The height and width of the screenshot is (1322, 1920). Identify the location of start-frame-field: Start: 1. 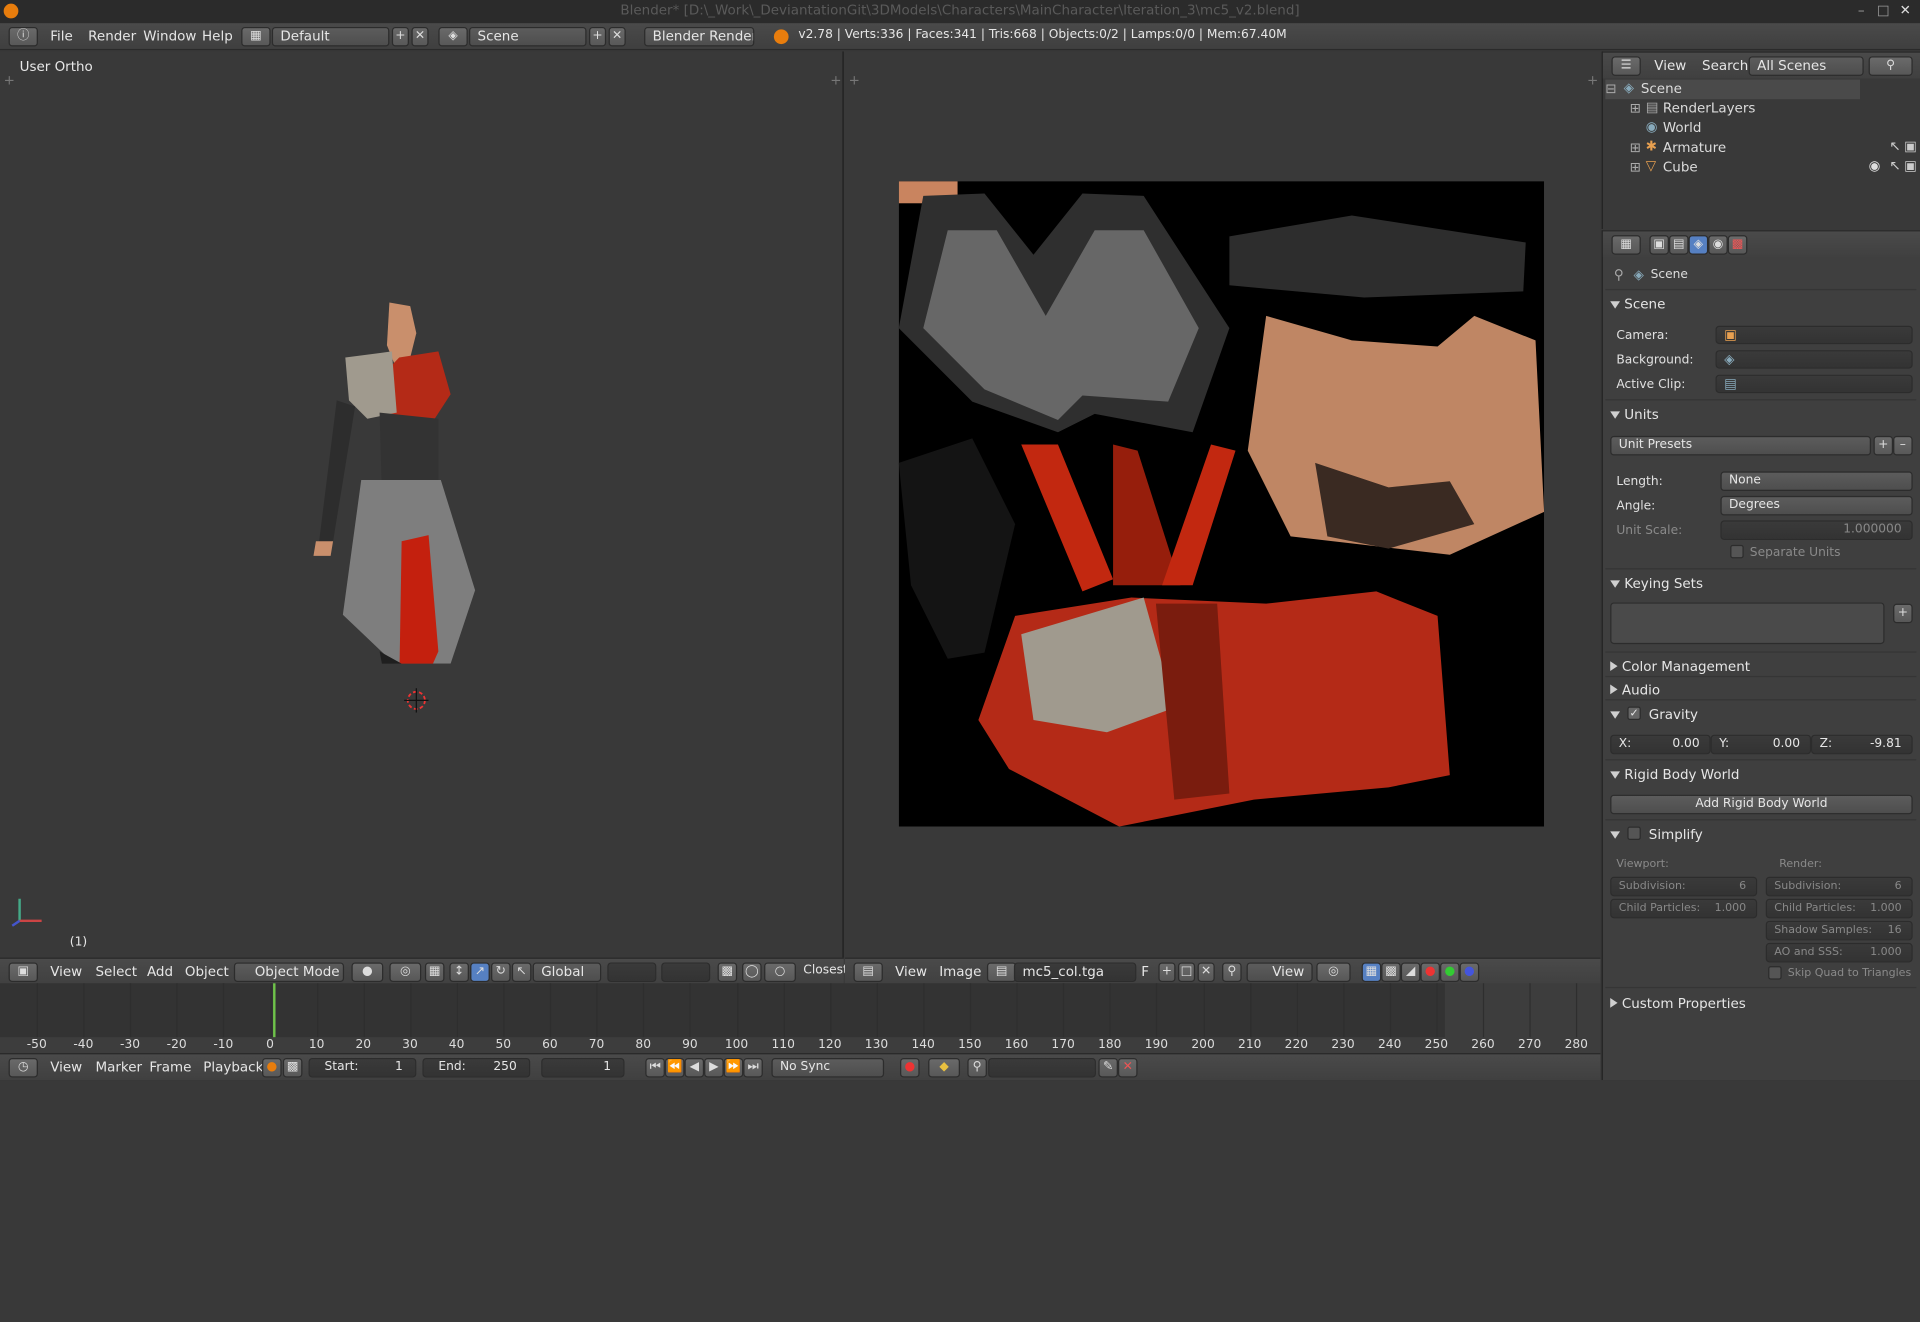
(362, 1067).